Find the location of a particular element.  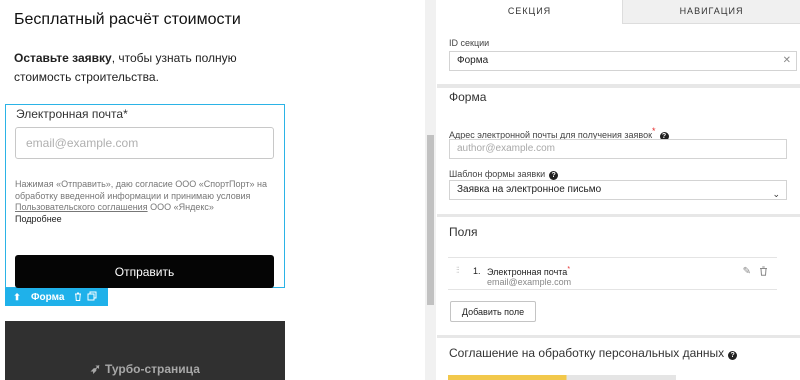

template-label: Шаблон формы заявки? is located at coordinates (504, 174).